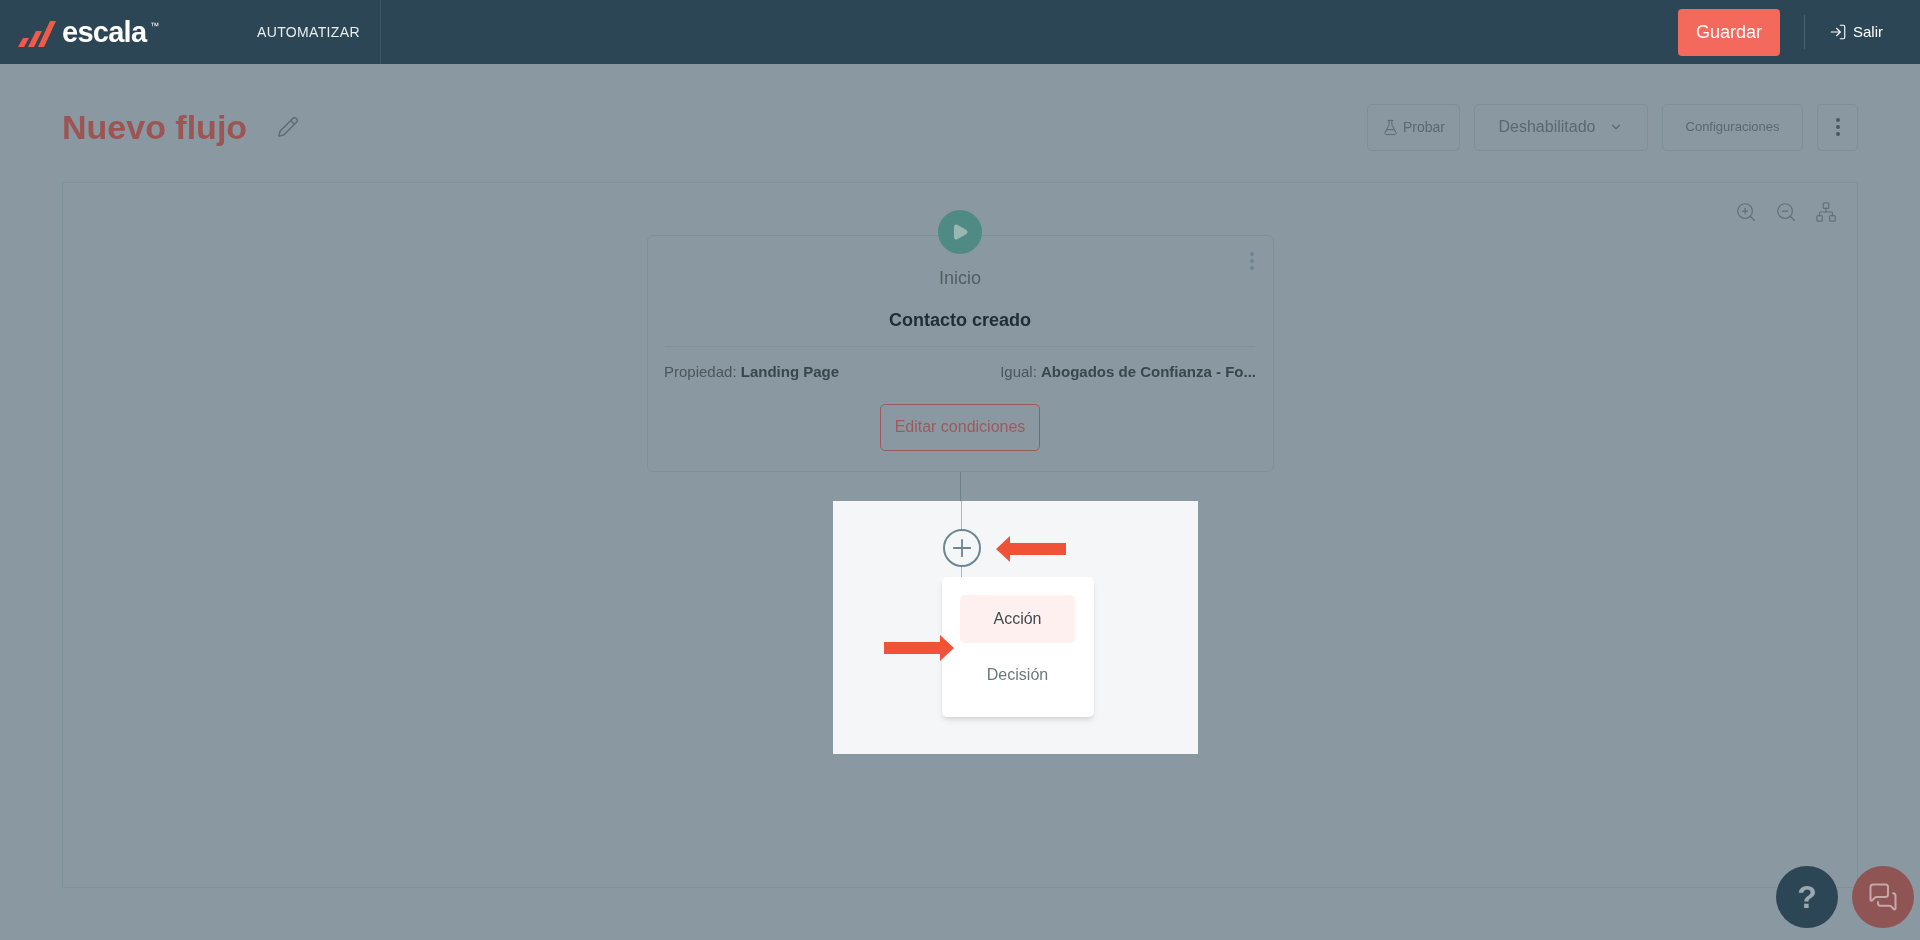 The height and width of the screenshot is (940, 1920). What do you see at coordinates (297, 32) in the screenshot?
I see `nav-item: AUTOMATIZAR` at bounding box center [297, 32].